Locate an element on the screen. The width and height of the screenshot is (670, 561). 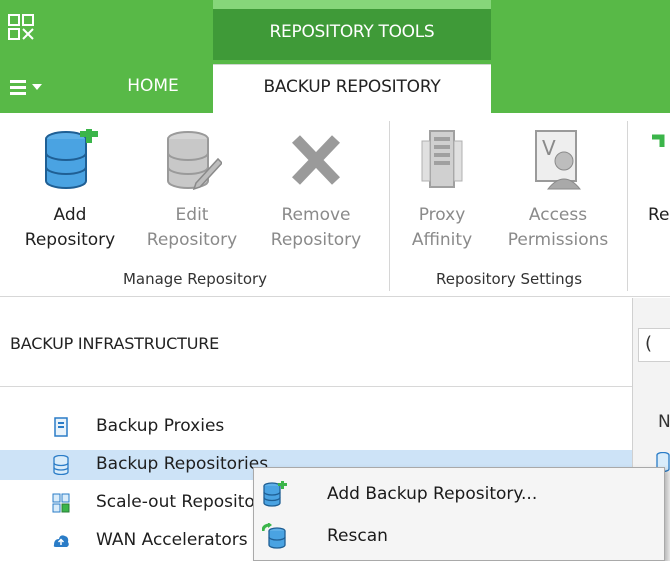
access-permissions-button: V Access Permissions is located at coordinates (558, 191).